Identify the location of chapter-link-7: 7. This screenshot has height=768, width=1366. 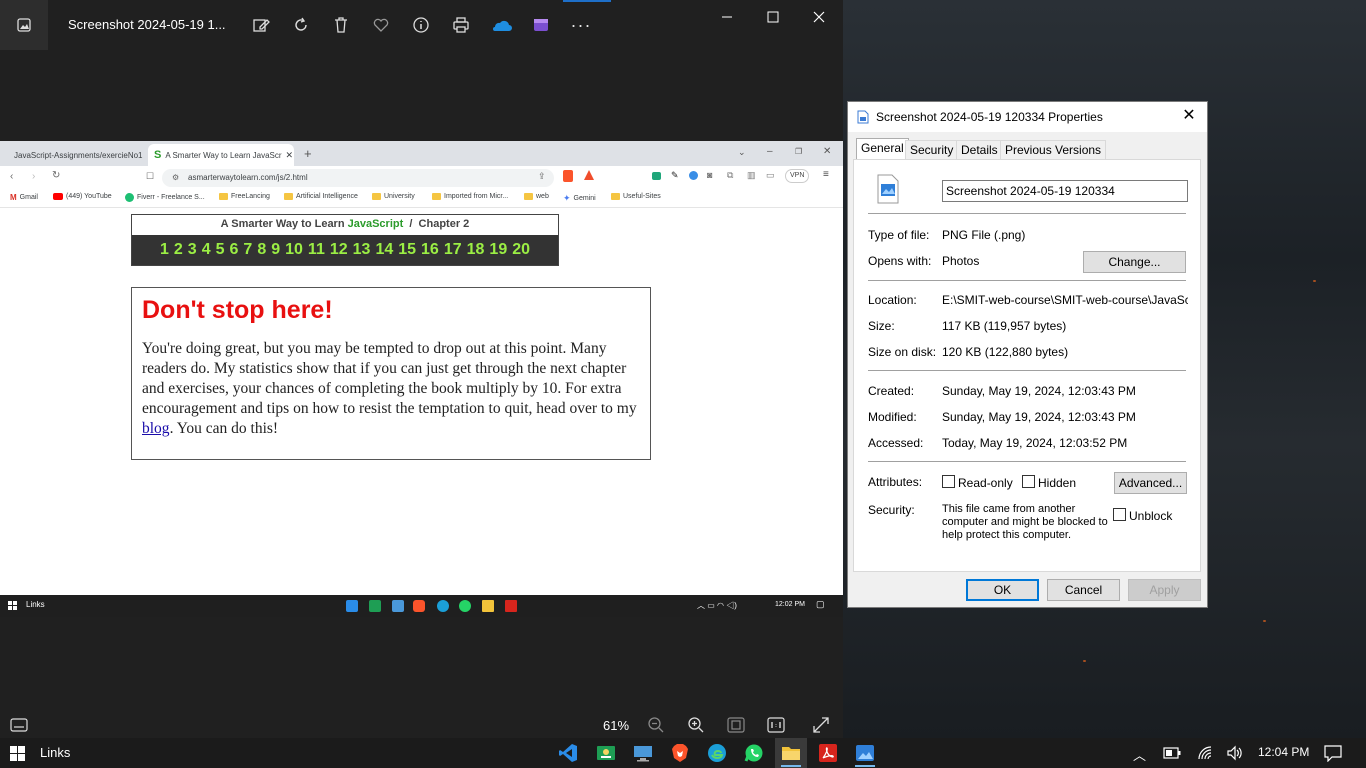
(247, 250).